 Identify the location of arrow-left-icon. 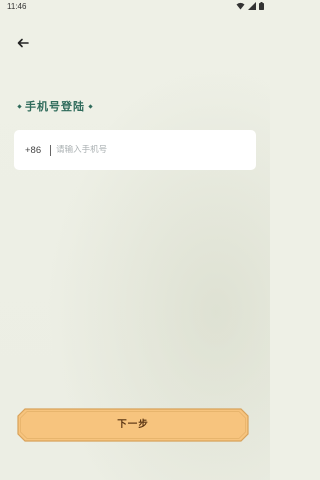
(23, 42).